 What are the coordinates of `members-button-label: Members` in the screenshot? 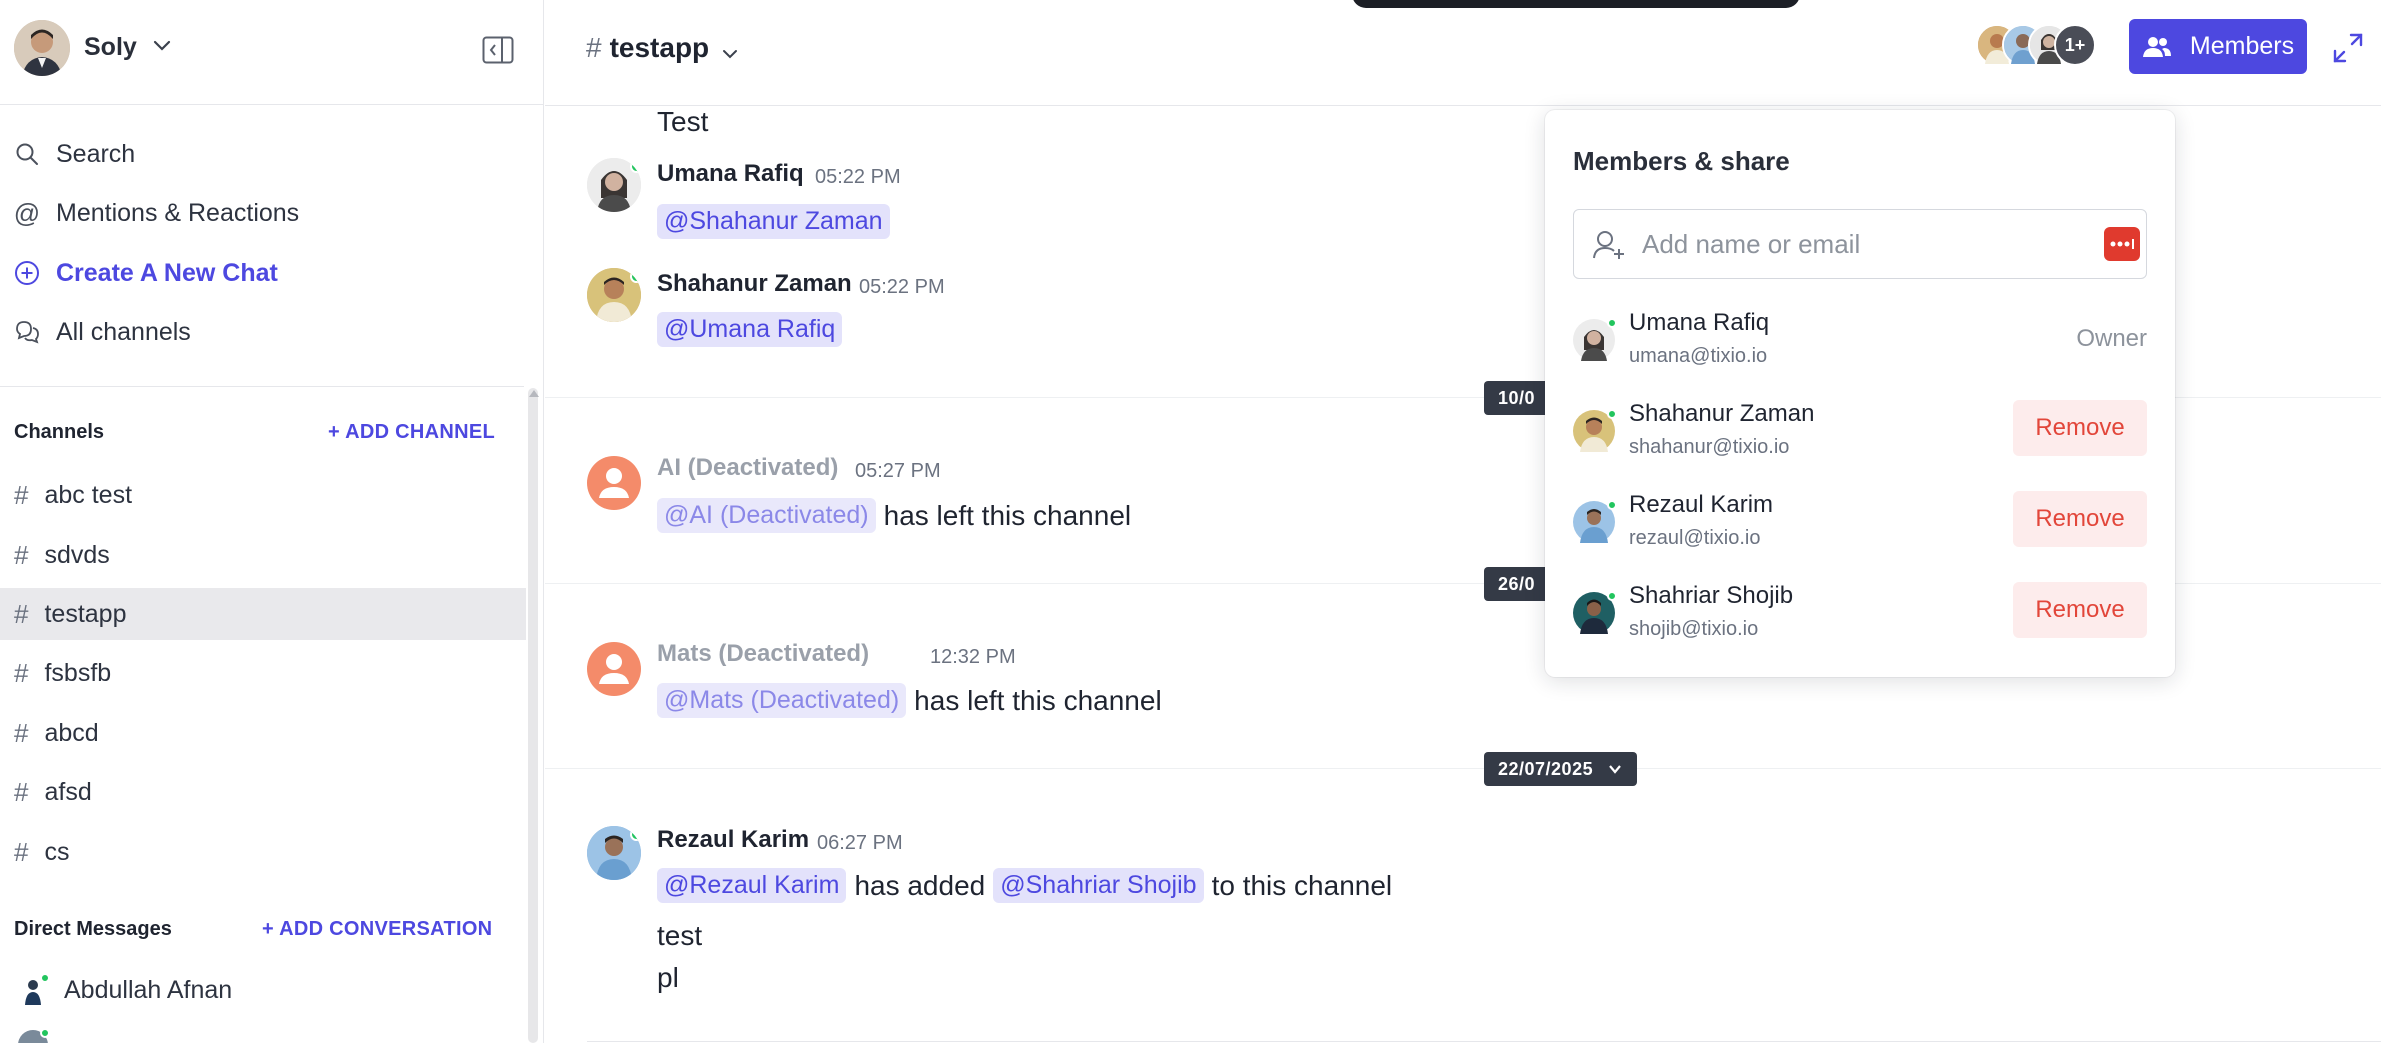 It's located at (2242, 46).